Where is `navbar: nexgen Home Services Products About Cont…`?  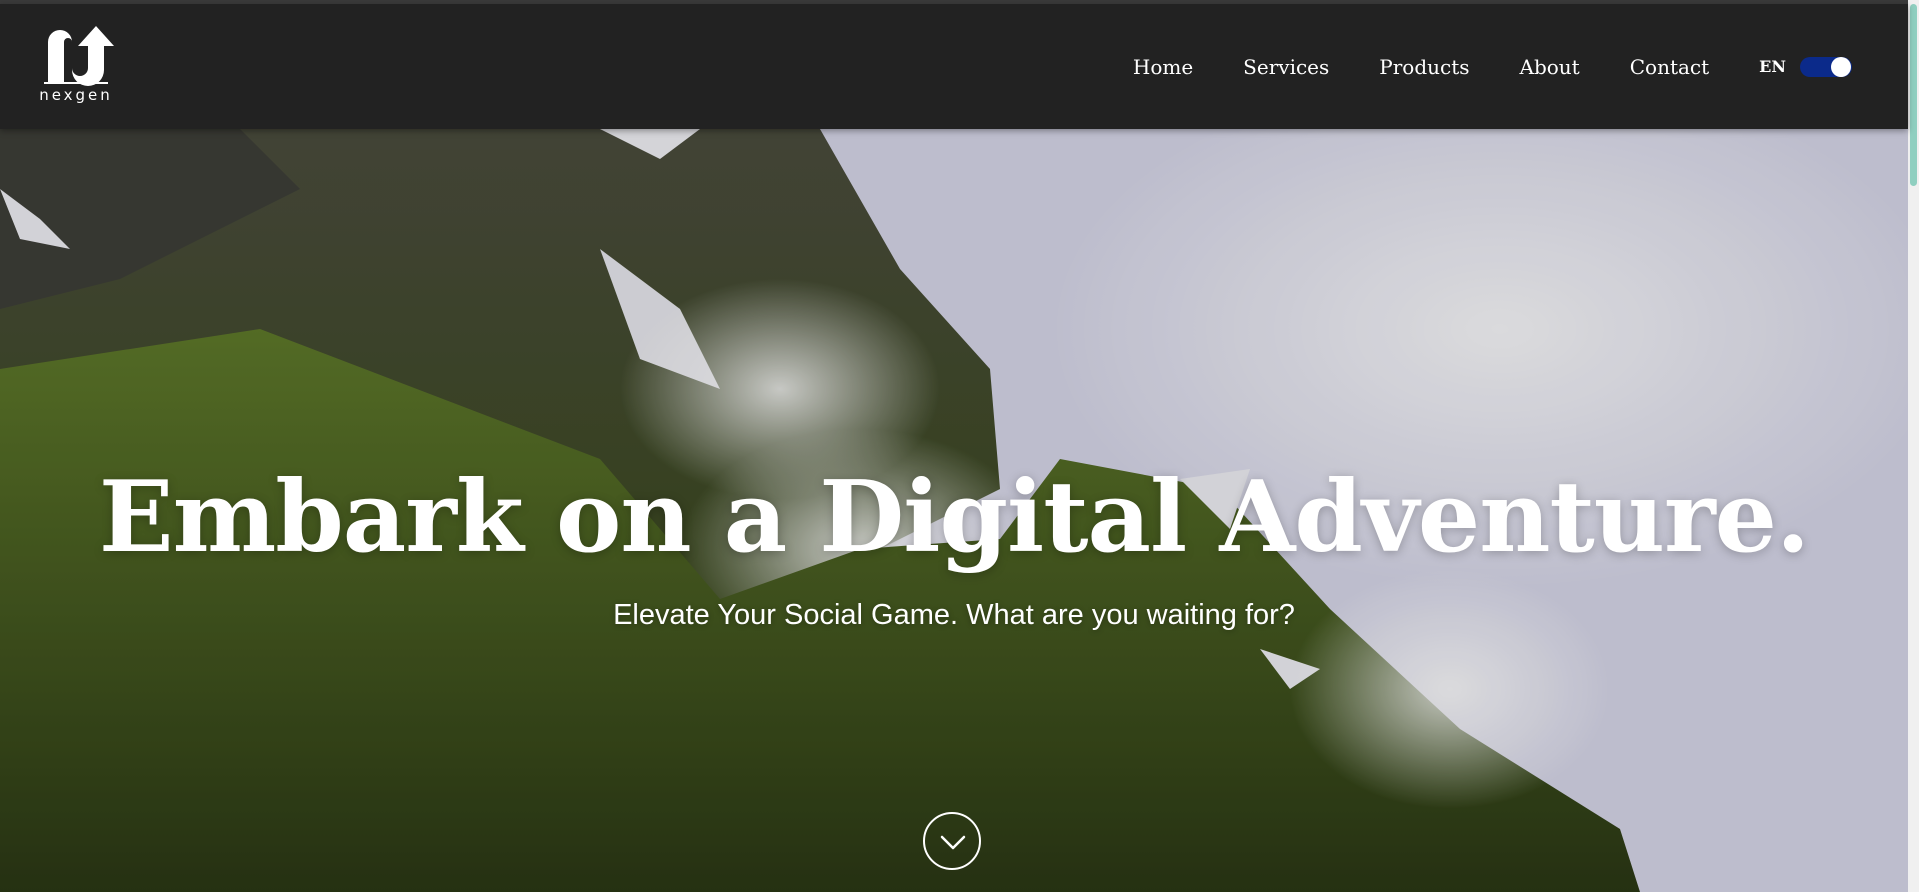
navbar: nexgen Home Services Products About Cont… is located at coordinates (954, 66).